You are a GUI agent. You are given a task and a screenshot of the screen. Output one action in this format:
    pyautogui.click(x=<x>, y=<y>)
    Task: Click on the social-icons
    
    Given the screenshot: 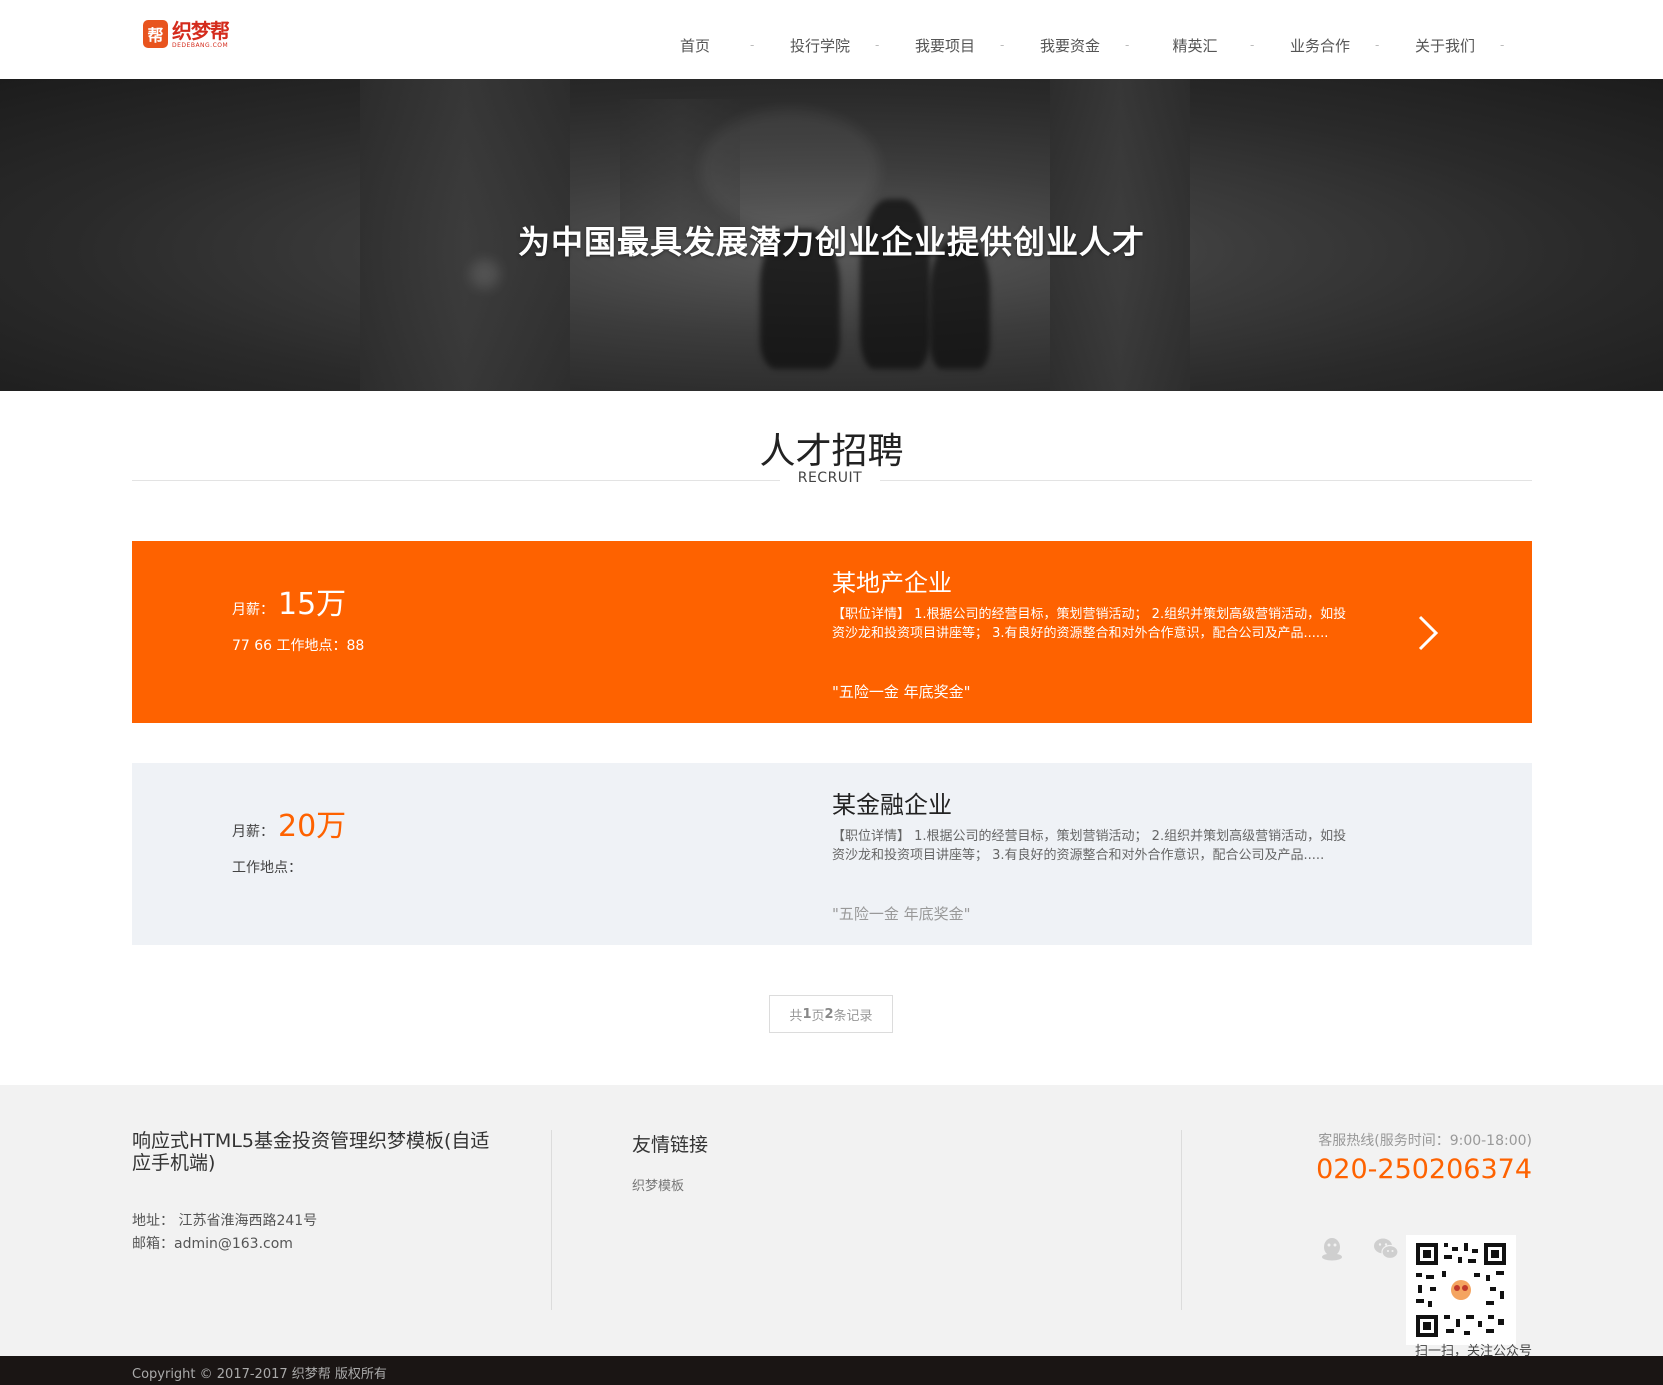 What is the action you would take?
    pyautogui.click(x=1359, y=1249)
    